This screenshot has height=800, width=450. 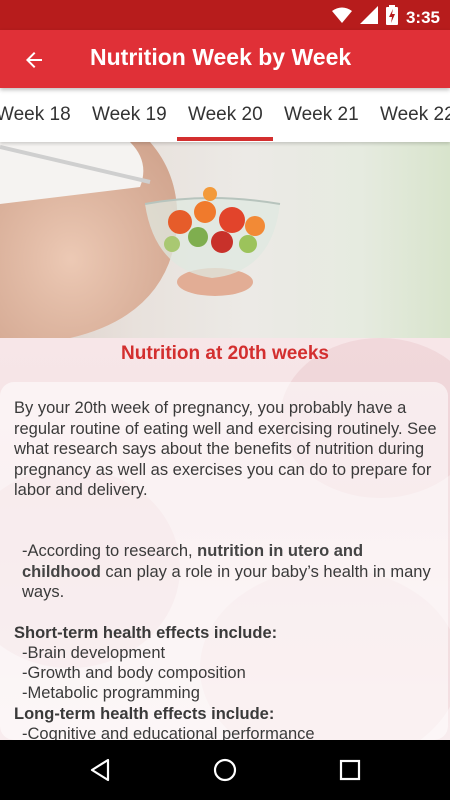 I want to click on nav-recents-icon, so click(x=350, y=770).